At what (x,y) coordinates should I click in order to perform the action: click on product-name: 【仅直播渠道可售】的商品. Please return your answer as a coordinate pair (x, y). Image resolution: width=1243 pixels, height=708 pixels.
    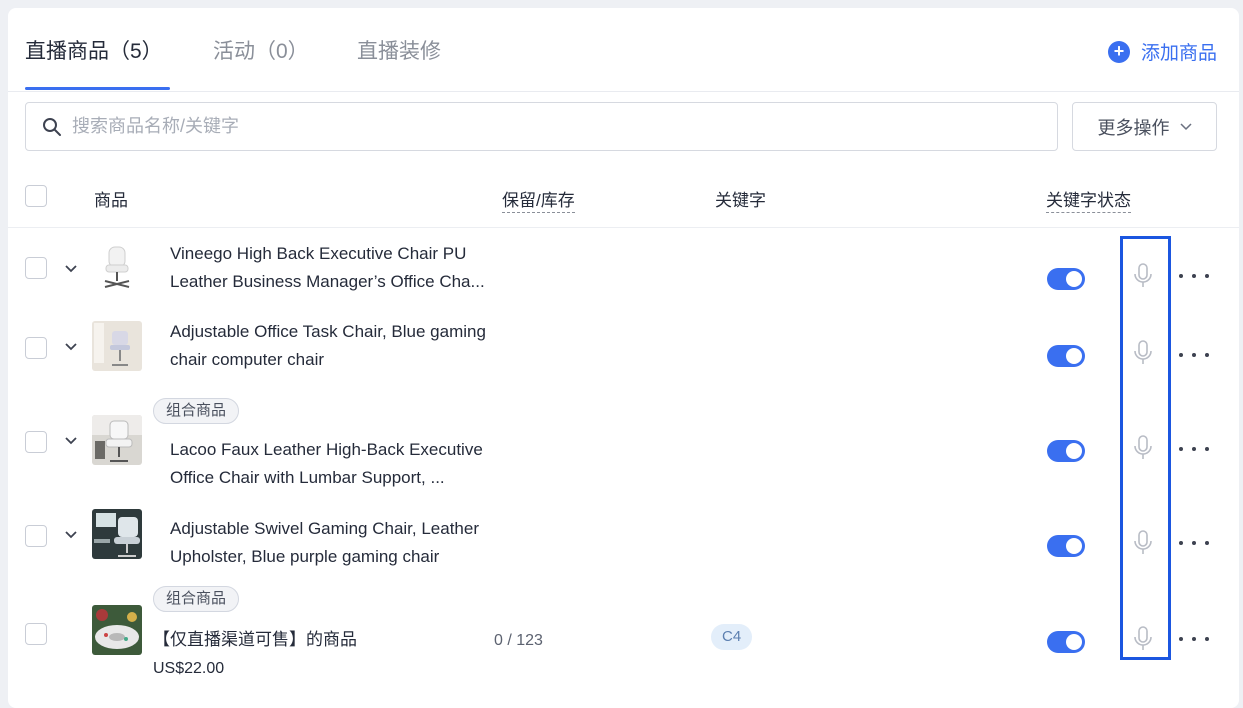
    Looking at the image, I should click on (318, 640).